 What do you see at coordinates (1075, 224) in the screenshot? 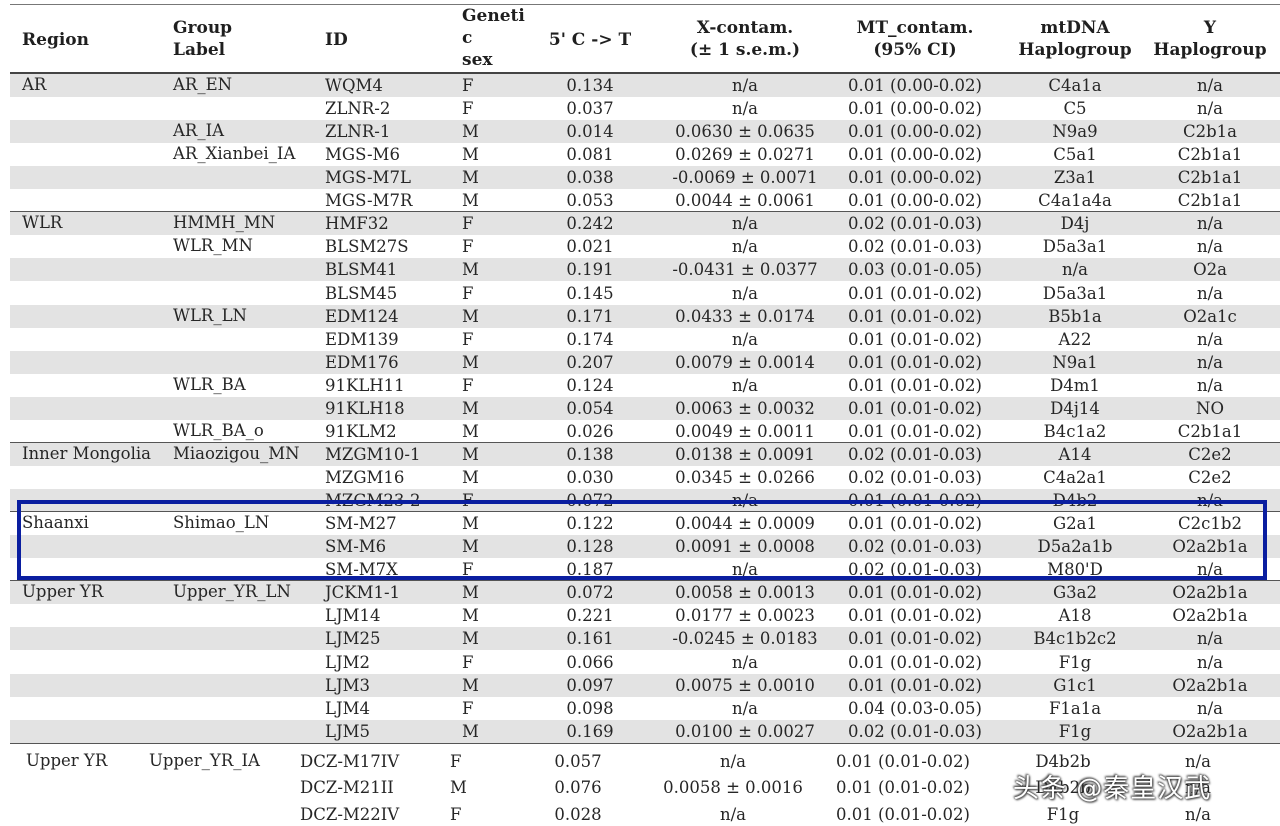
I see `cell-mtdna: D4j` at bounding box center [1075, 224].